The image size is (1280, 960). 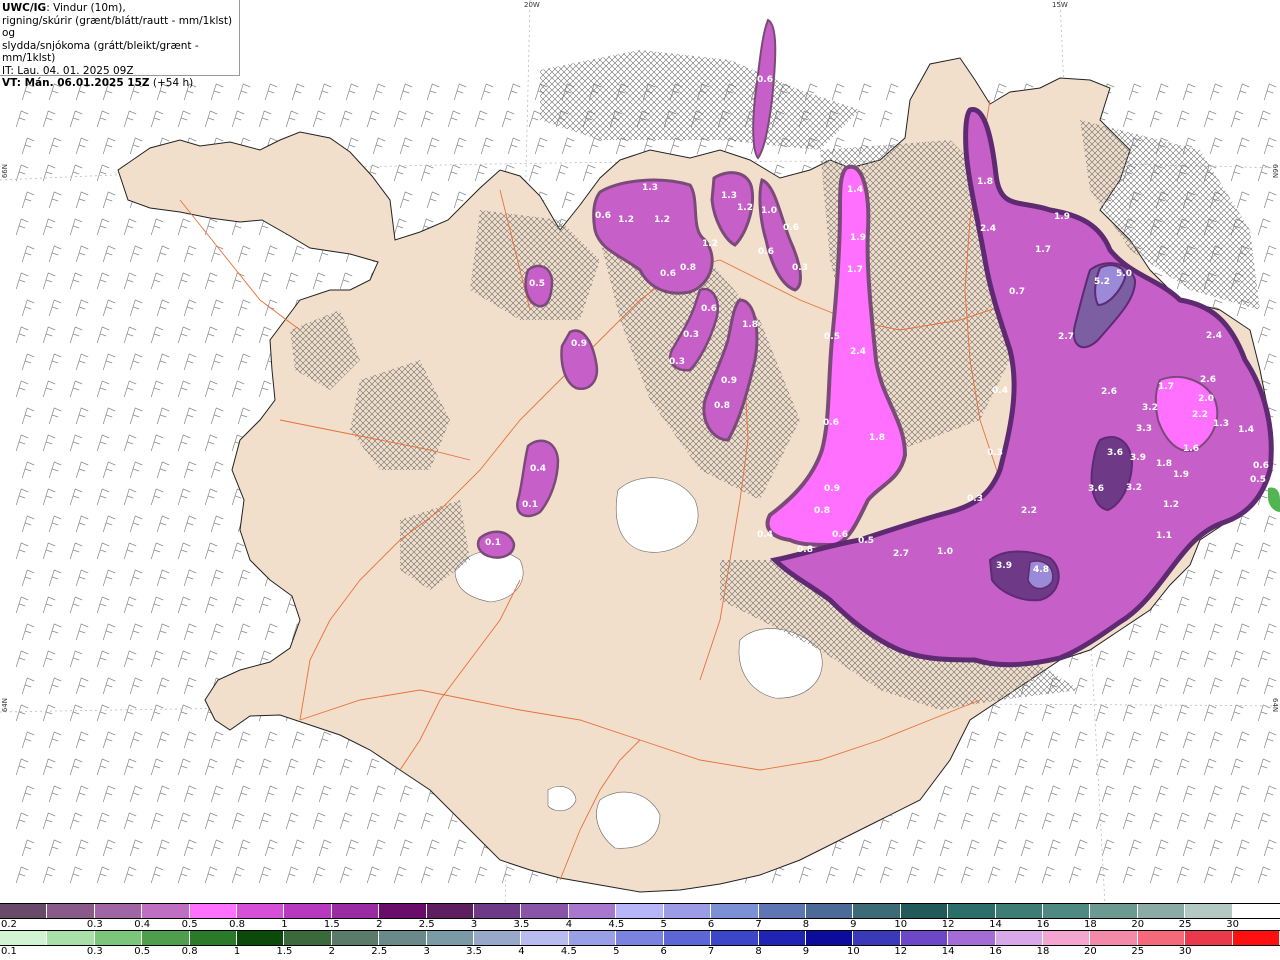 What do you see at coordinates (1043, 250) in the screenshot?
I see `precip-label: 1.7` at bounding box center [1043, 250].